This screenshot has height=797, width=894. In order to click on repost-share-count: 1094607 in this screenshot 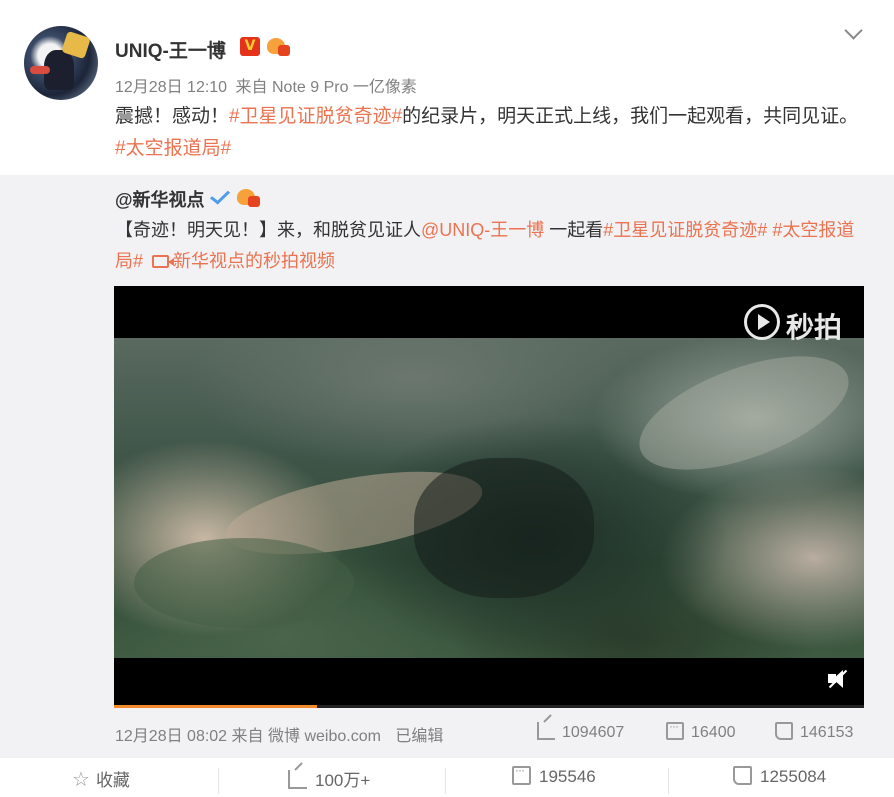, I will do `click(580, 732)`.